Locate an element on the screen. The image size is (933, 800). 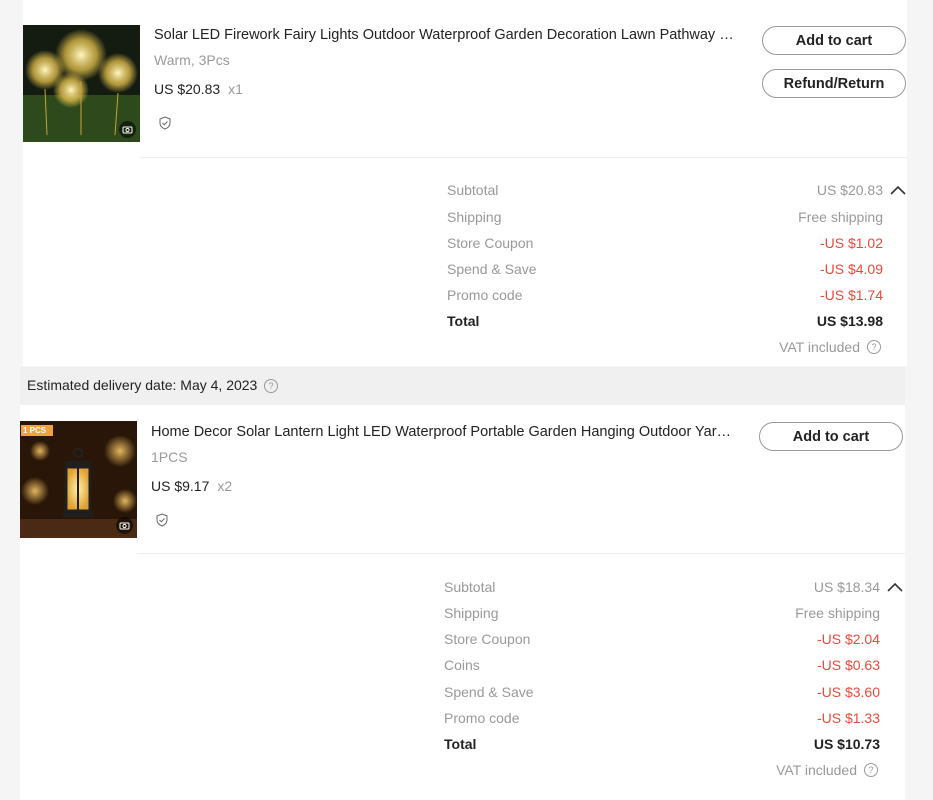
product-variant-2: 1PCS is located at coordinates (169, 457).